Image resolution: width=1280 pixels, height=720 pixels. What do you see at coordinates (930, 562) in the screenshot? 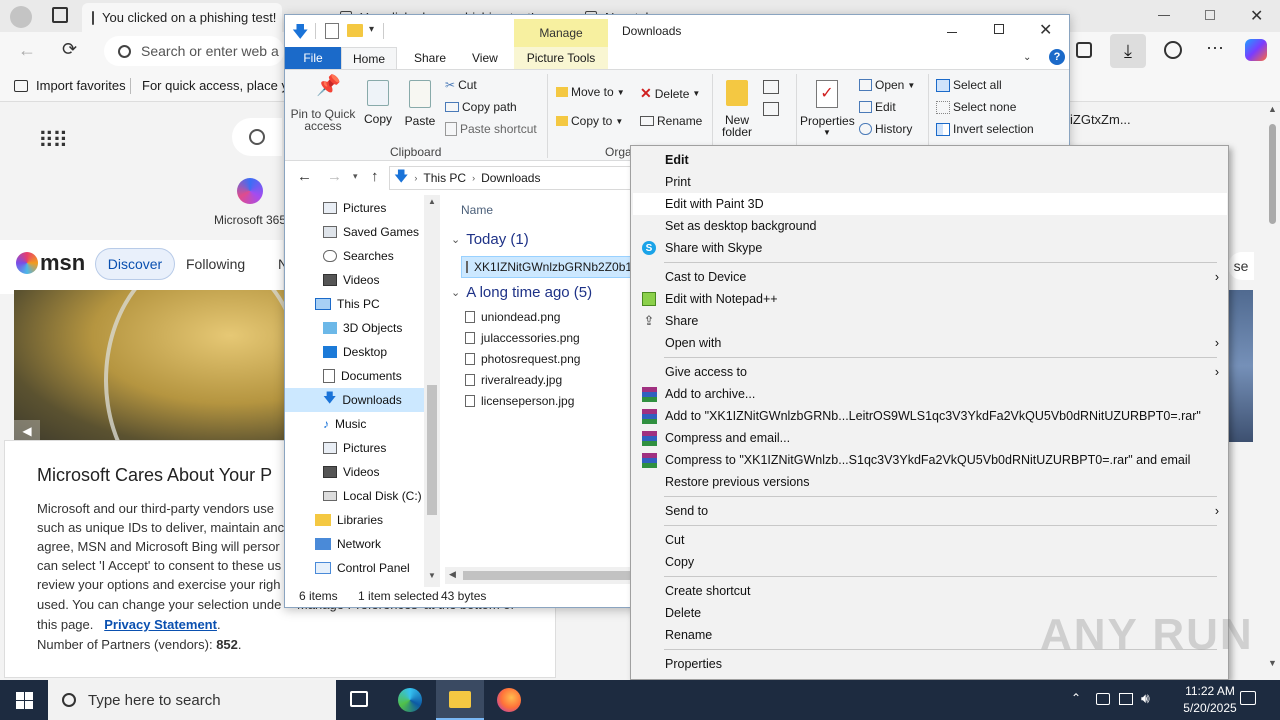
I see `menu-item-copy: Copy` at bounding box center [930, 562].